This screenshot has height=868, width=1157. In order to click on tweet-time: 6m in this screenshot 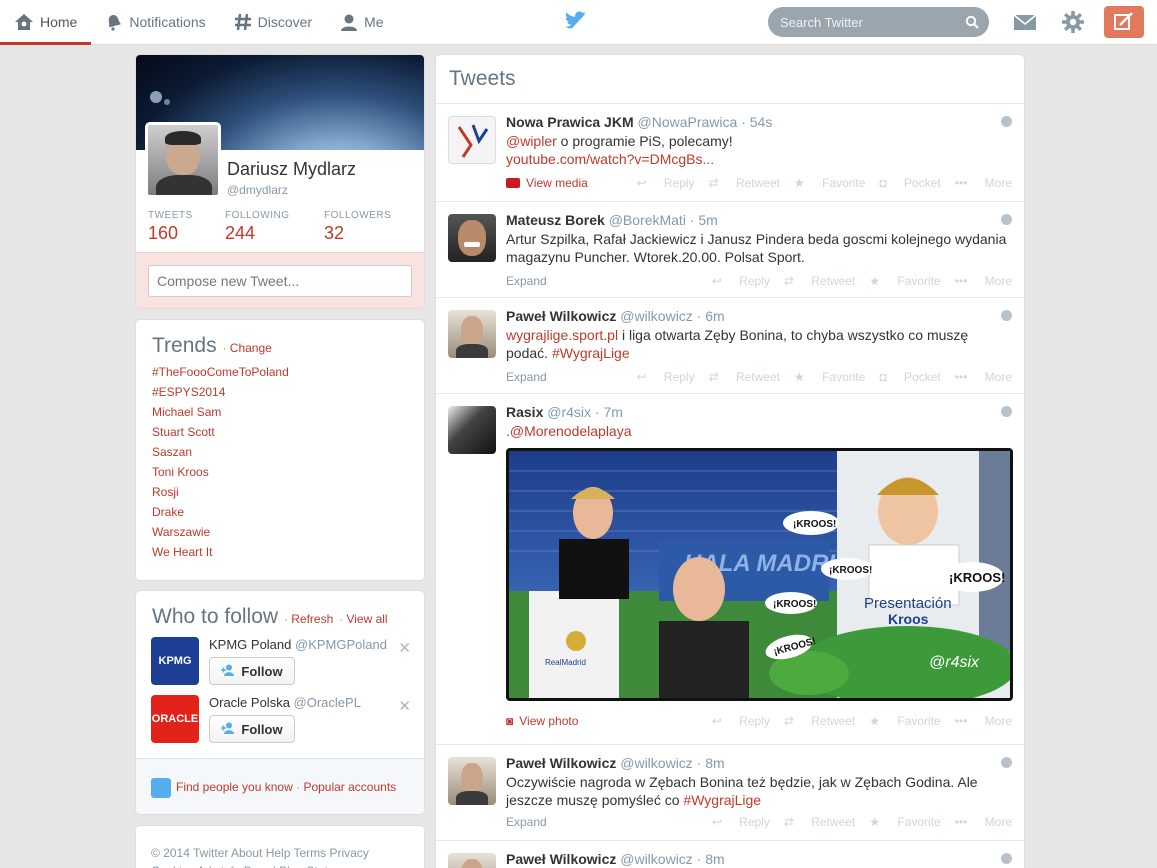, I will do `click(714, 316)`.